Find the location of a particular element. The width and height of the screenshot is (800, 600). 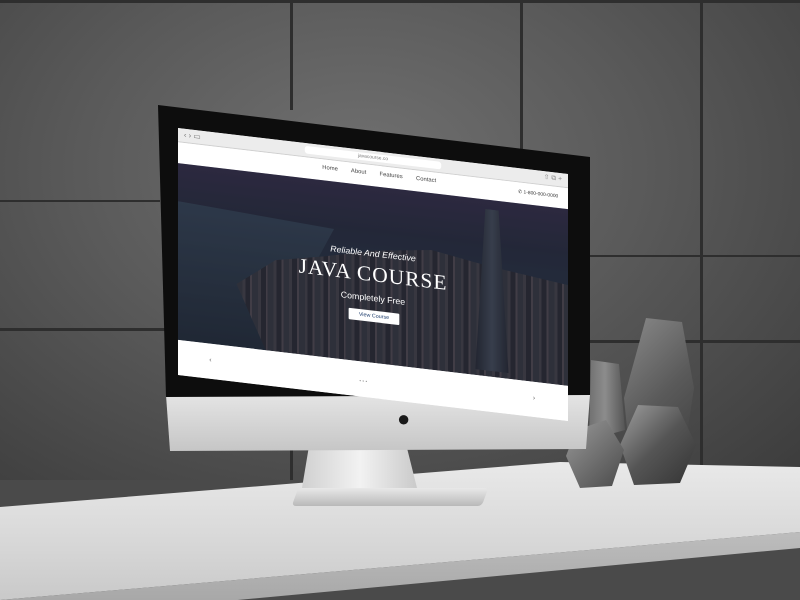

carousel-prev-icon: ‹ is located at coordinates (210, 360).